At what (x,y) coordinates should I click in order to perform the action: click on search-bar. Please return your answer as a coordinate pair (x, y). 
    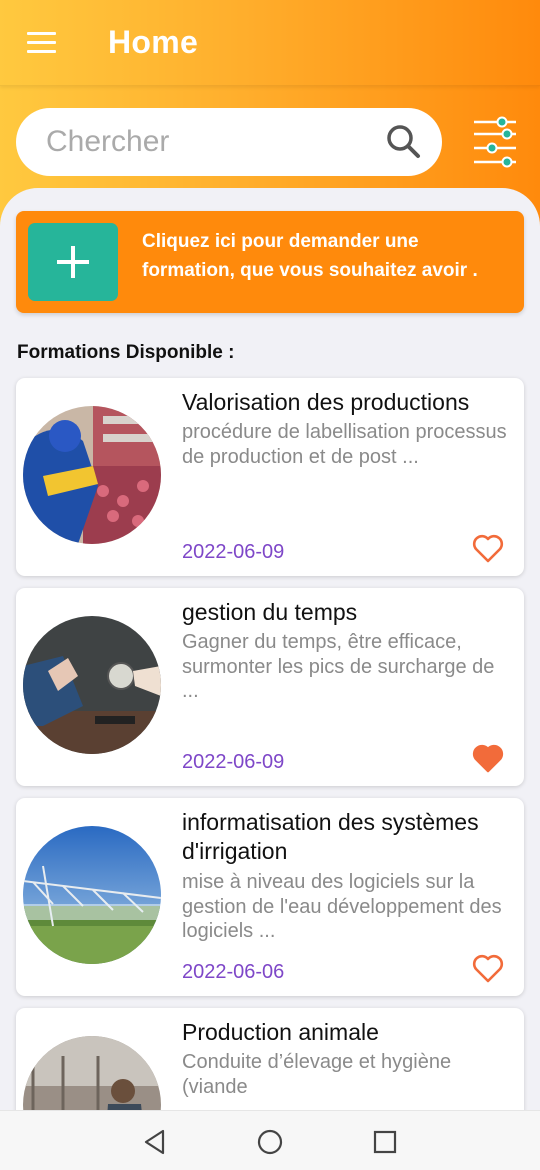
    Looking at the image, I should click on (229, 142).